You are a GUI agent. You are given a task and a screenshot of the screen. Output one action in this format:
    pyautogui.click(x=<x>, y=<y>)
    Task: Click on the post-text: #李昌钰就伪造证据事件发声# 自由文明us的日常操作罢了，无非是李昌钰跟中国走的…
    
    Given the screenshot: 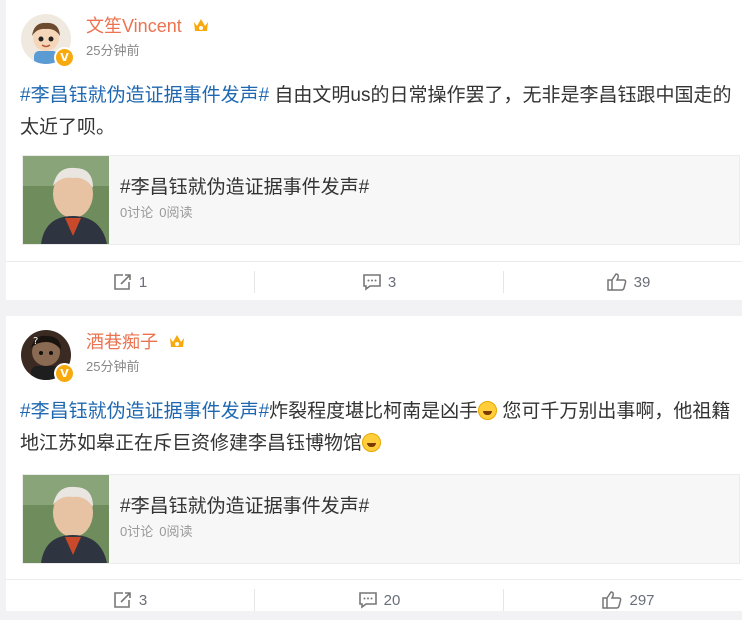 What is the action you would take?
    pyautogui.click(x=376, y=112)
    